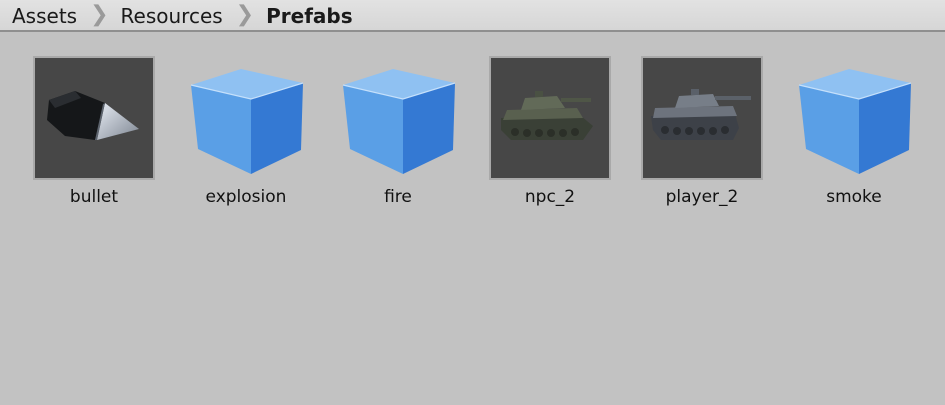 The height and width of the screenshot is (405, 945). I want to click on asset-label: player_2, so click(702, 197).